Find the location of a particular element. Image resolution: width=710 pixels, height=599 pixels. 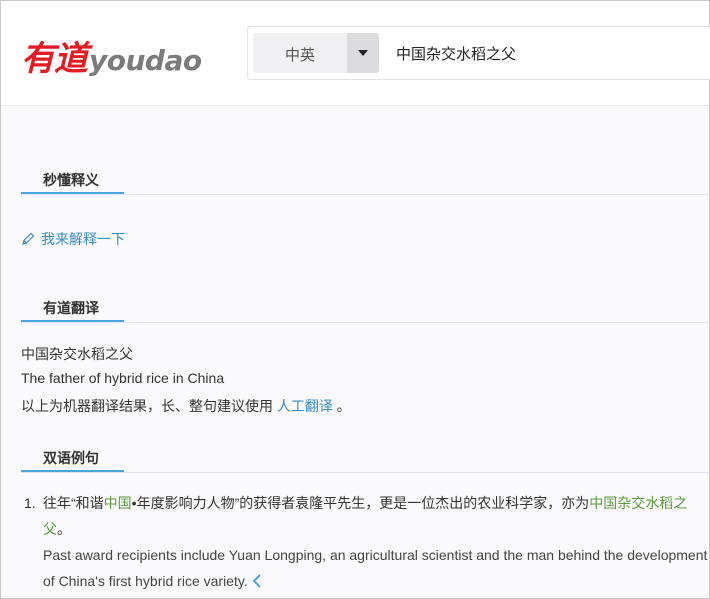

language-select: 中英 is located at coordinates (316, 53).